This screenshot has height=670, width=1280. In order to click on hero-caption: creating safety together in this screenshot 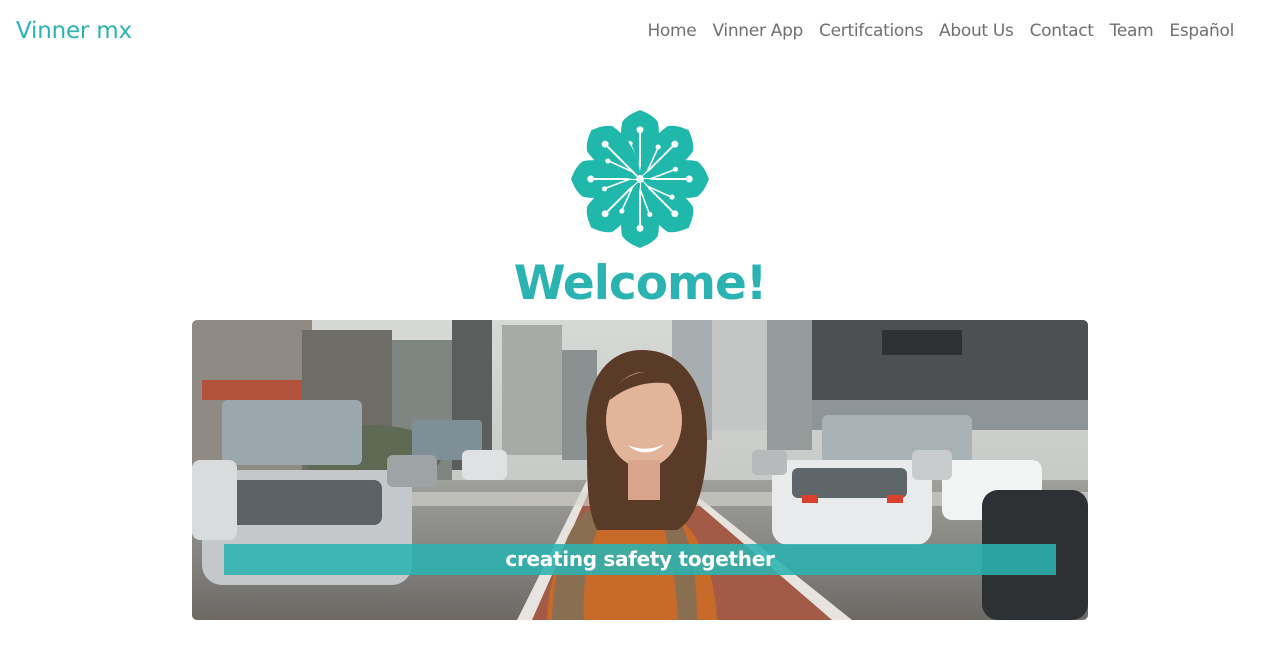, I will do `click(640, 559)`.